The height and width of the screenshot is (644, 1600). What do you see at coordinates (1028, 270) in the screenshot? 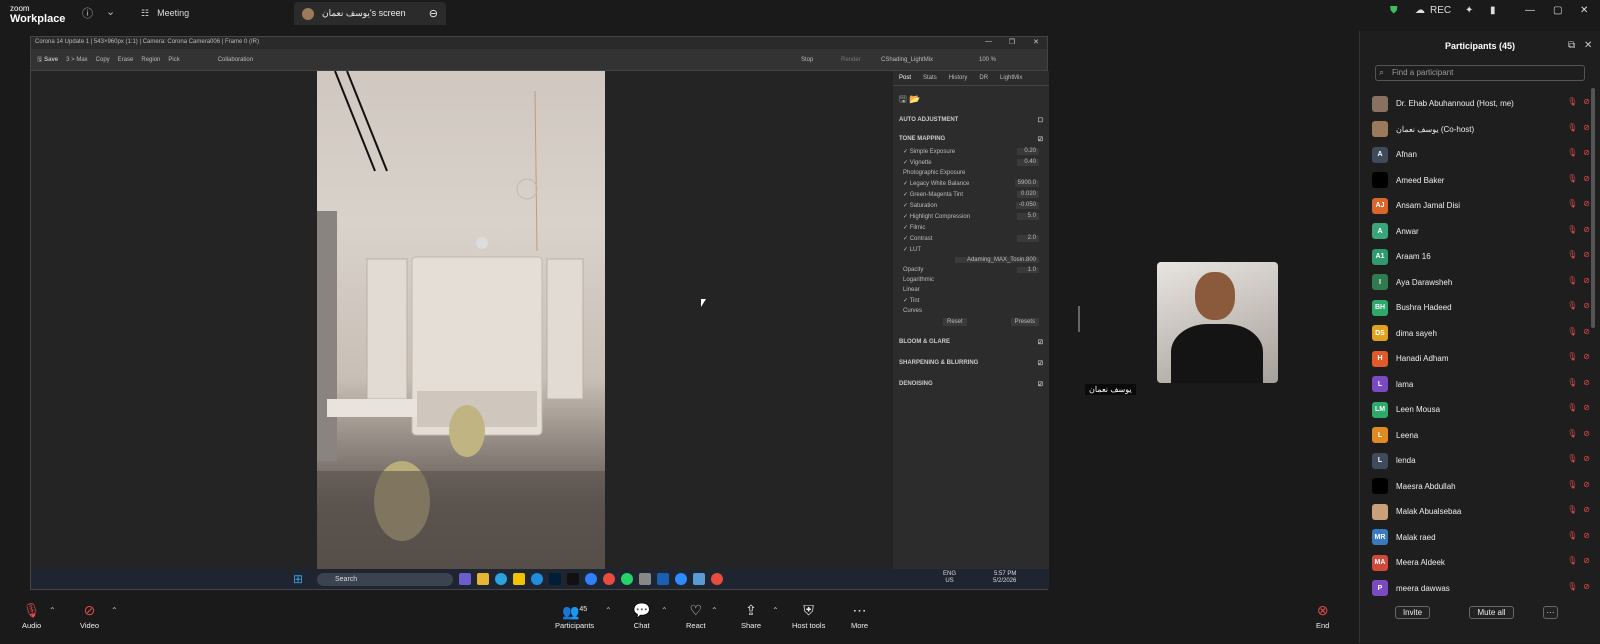
I see `row-value: 1.0` at bounding box center [1028, 270].